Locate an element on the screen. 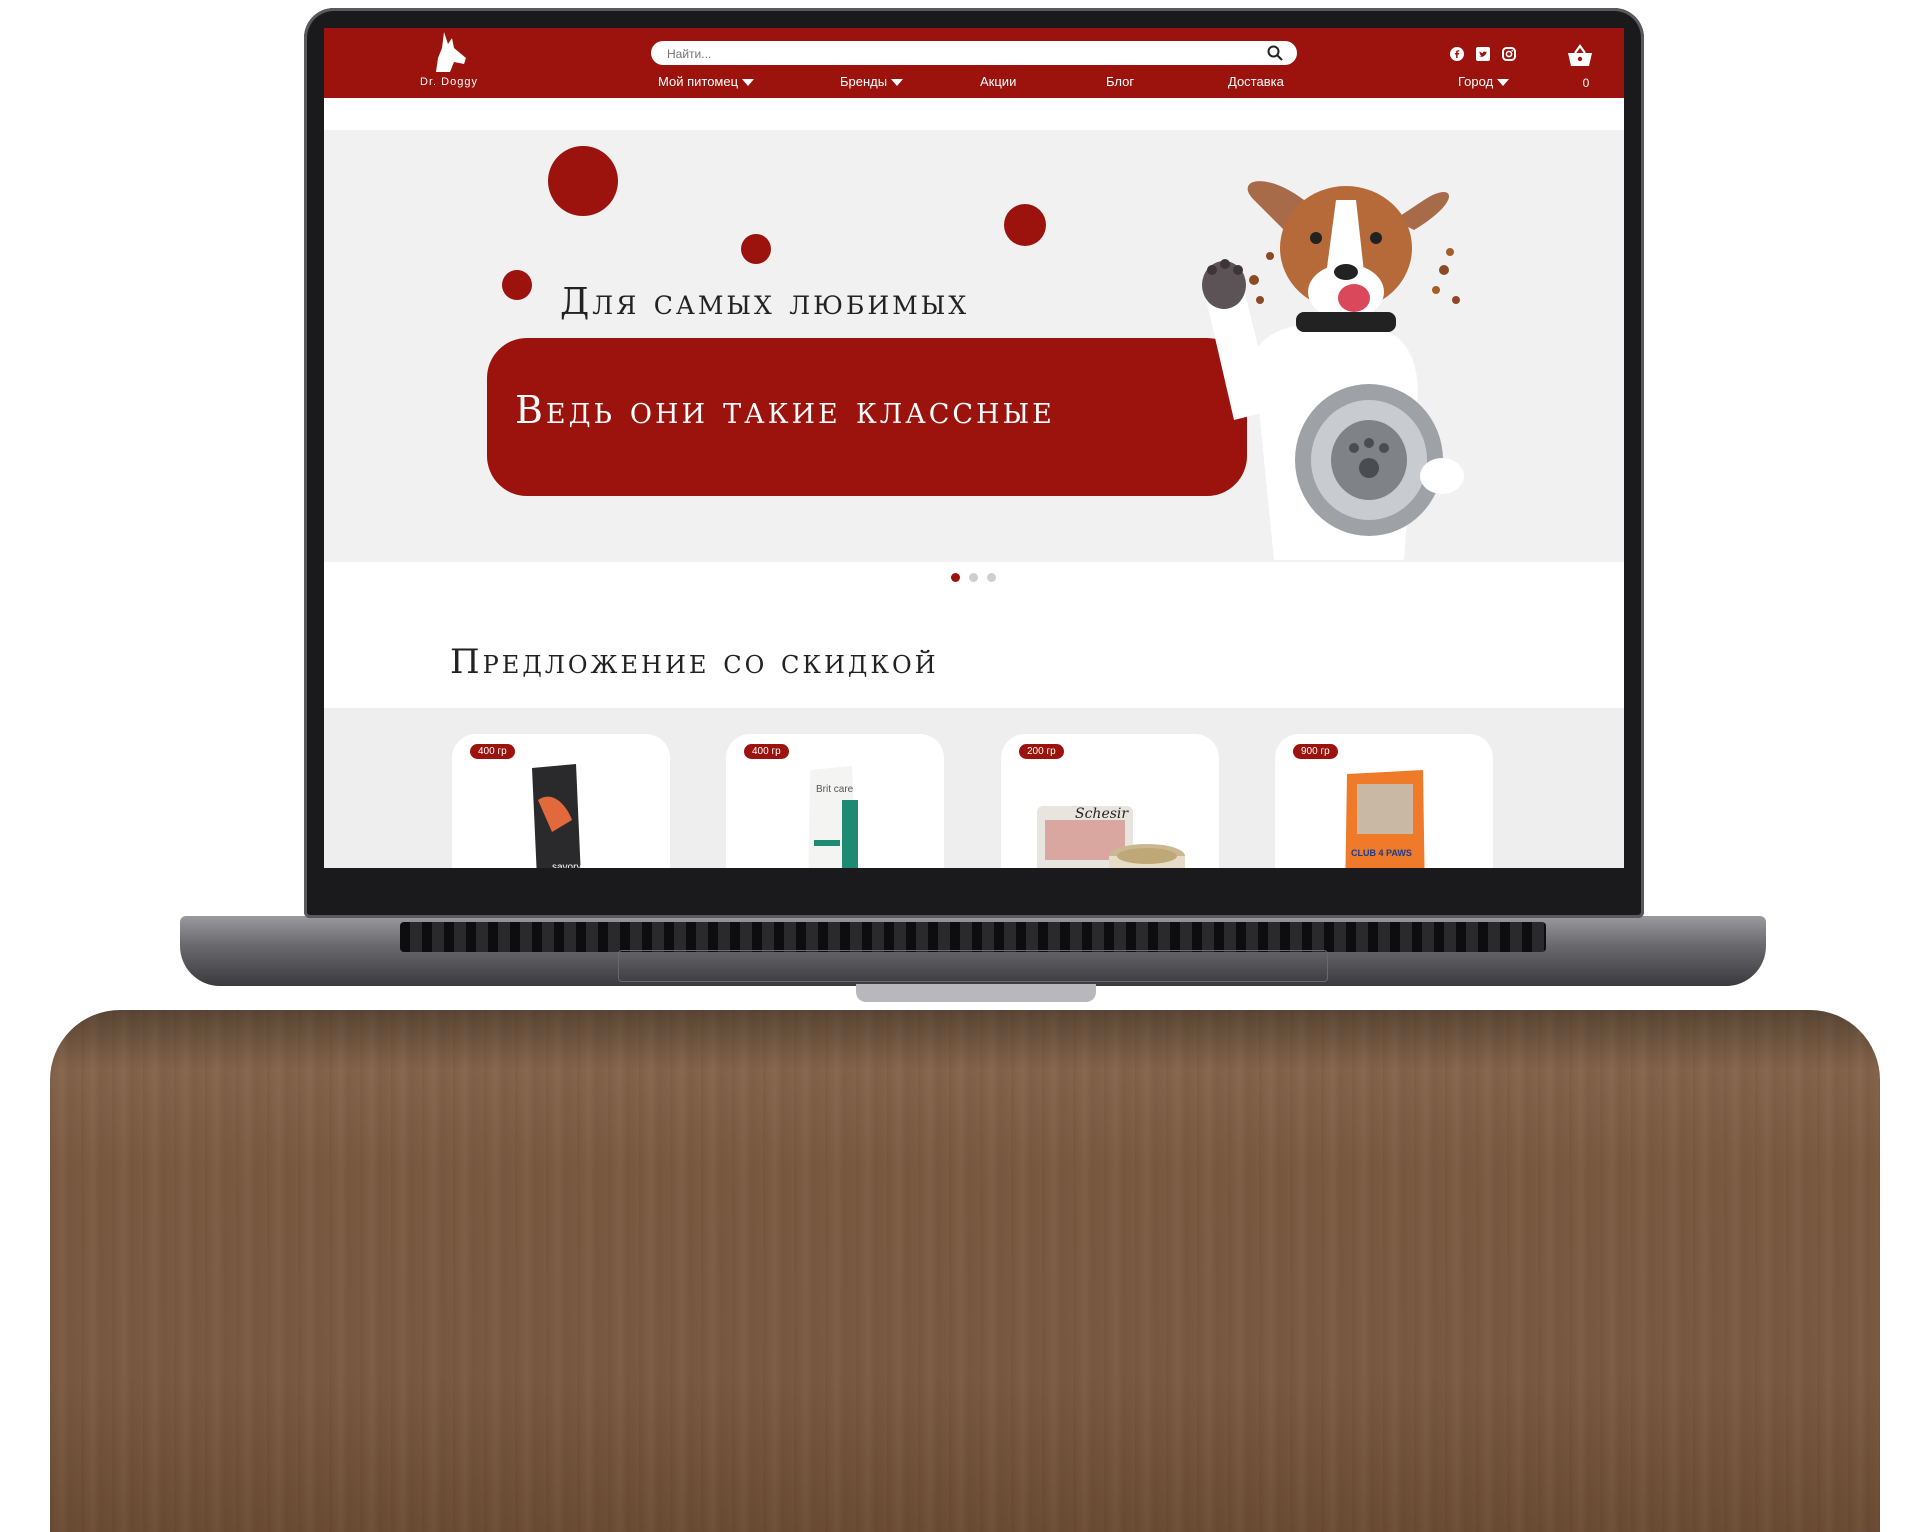 This screenshot has height=1532, width=1922. nav-promotions: Акции is located at coordinates (998, 81).